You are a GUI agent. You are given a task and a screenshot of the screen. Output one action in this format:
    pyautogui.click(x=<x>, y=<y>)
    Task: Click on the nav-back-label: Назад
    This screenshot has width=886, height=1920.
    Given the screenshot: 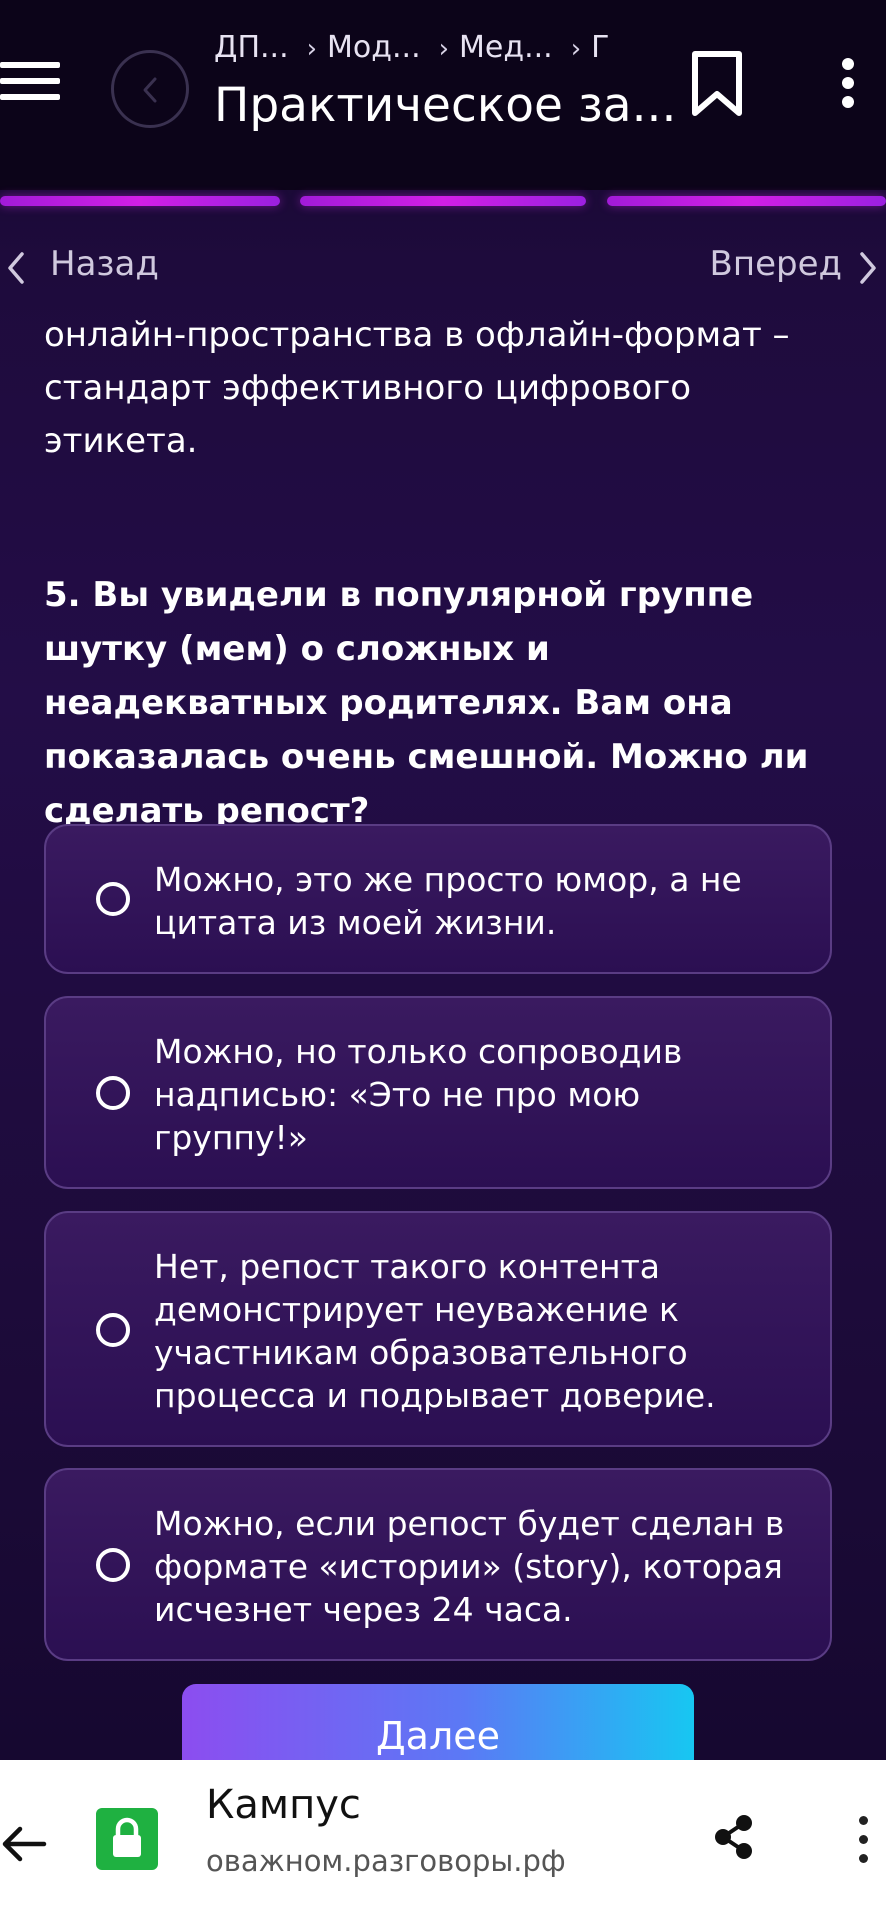 What is the action you would take?
    pyautogui.click(x=104, y=264)
    